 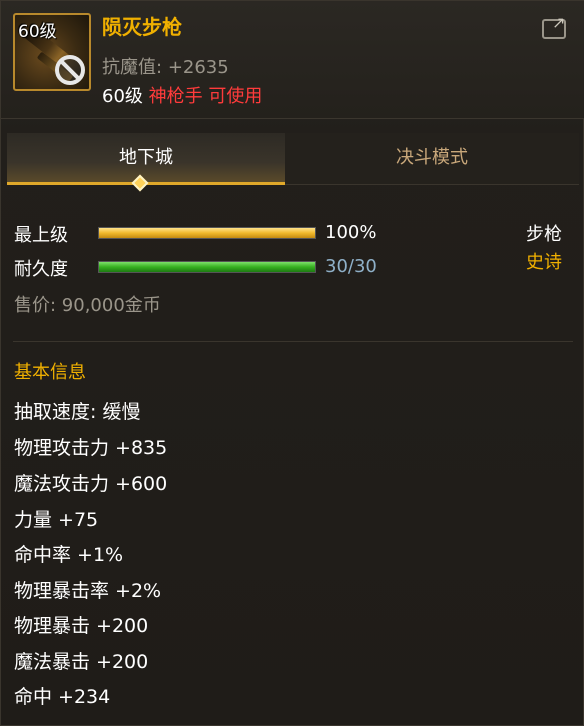 What do you see at coordinates (37, 32) in the screenshot?
I see `item-level-tag: 60级` at bounding box center [37, 32].